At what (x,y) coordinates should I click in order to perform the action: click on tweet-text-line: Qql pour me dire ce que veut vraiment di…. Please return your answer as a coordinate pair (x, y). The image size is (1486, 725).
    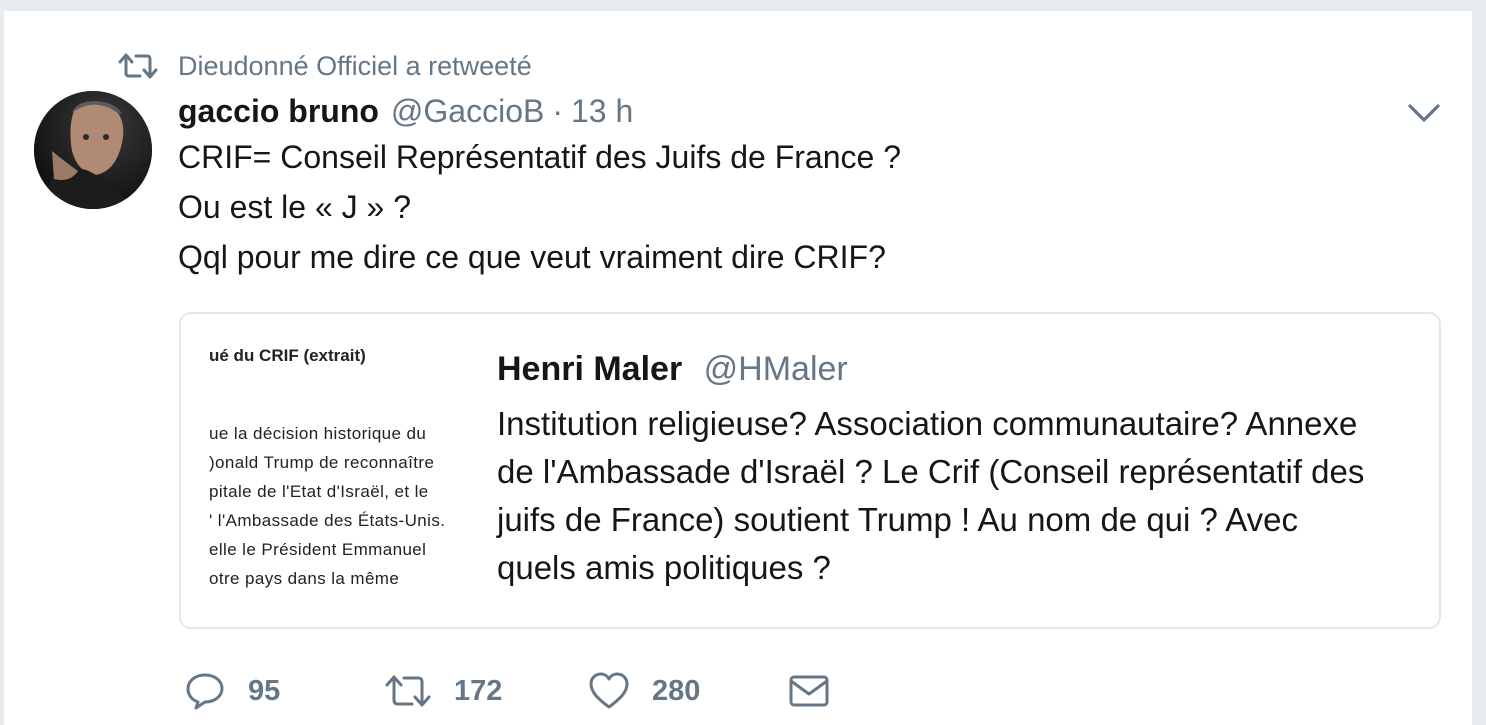
    Looking at the image, I should click on (532, 257).